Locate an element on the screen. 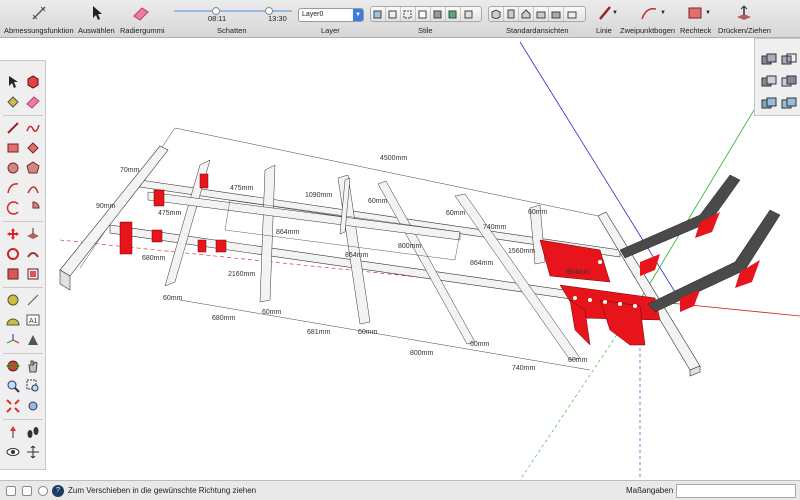 This screenshot has height=500, width=800. wireframe-style-icon is located at coordinates (408, 14).